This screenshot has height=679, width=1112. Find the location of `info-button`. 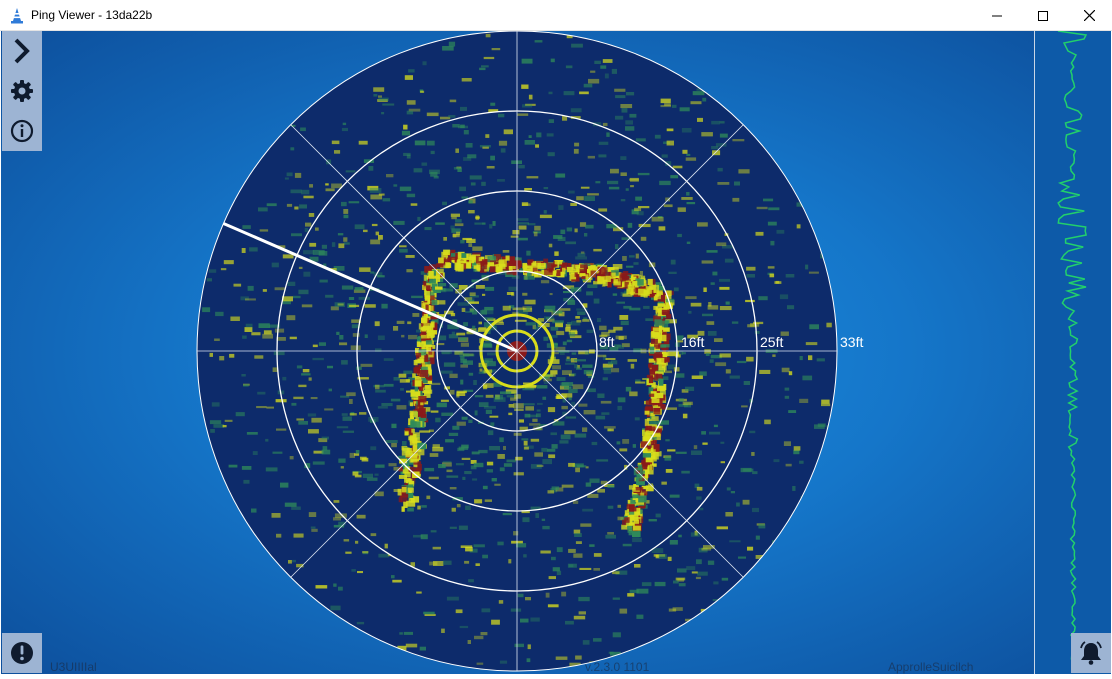

info-button is located at coordinates (22, 131).